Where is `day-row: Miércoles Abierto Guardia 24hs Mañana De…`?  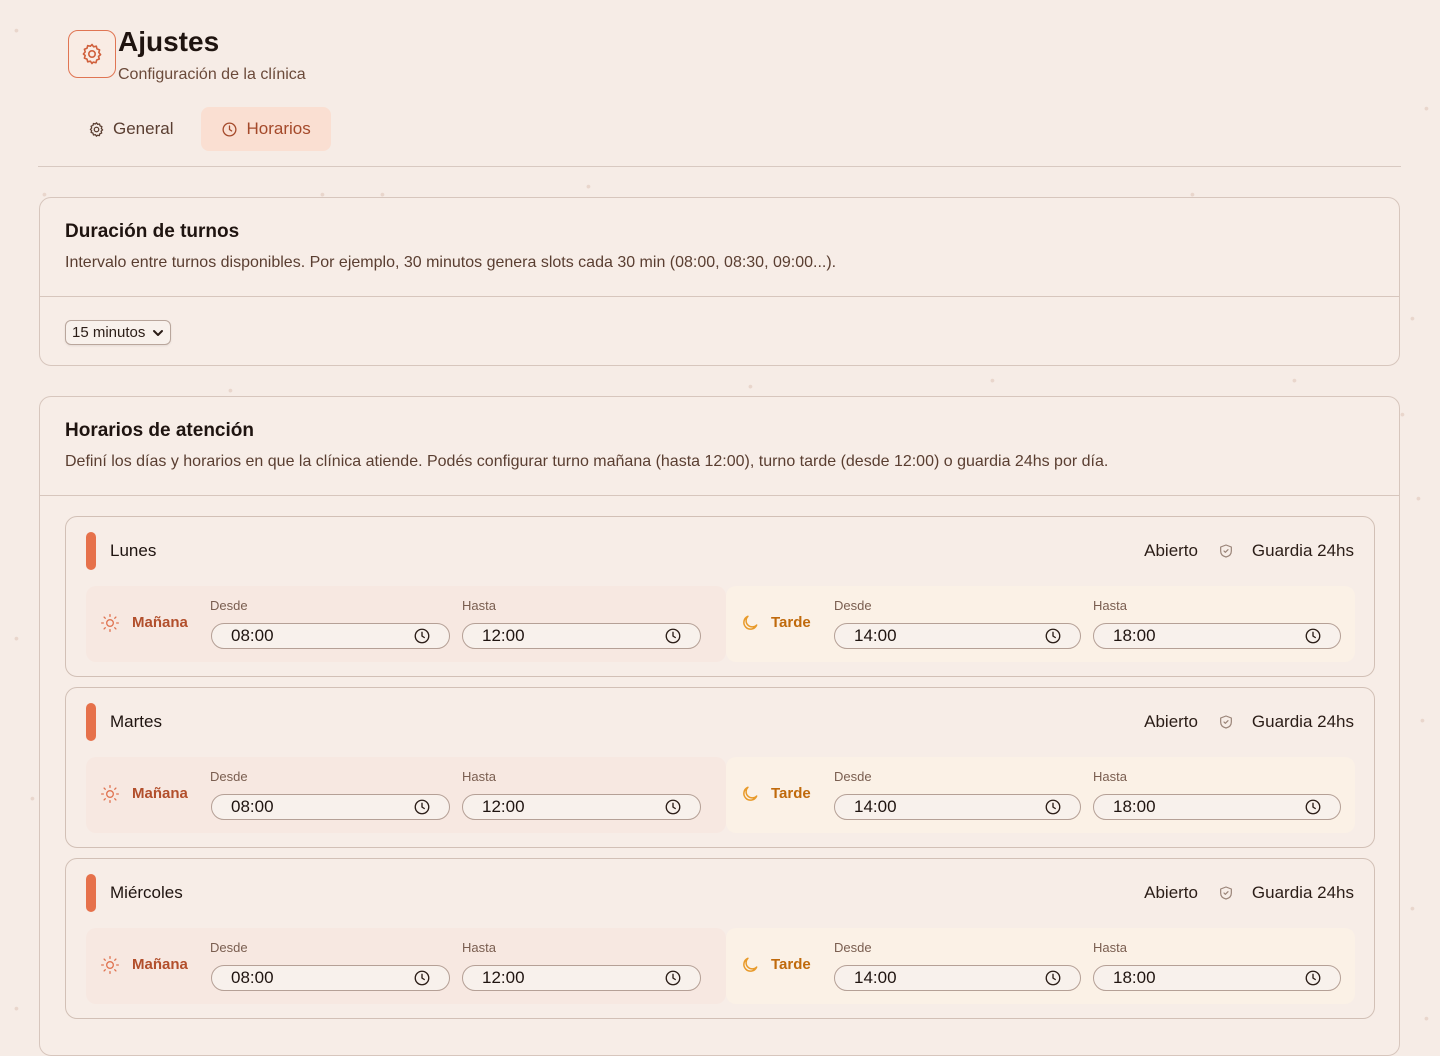
day-row: Miércoles Abierto Guardia 24hs Mañana De… is located at coordinates (720, 938).